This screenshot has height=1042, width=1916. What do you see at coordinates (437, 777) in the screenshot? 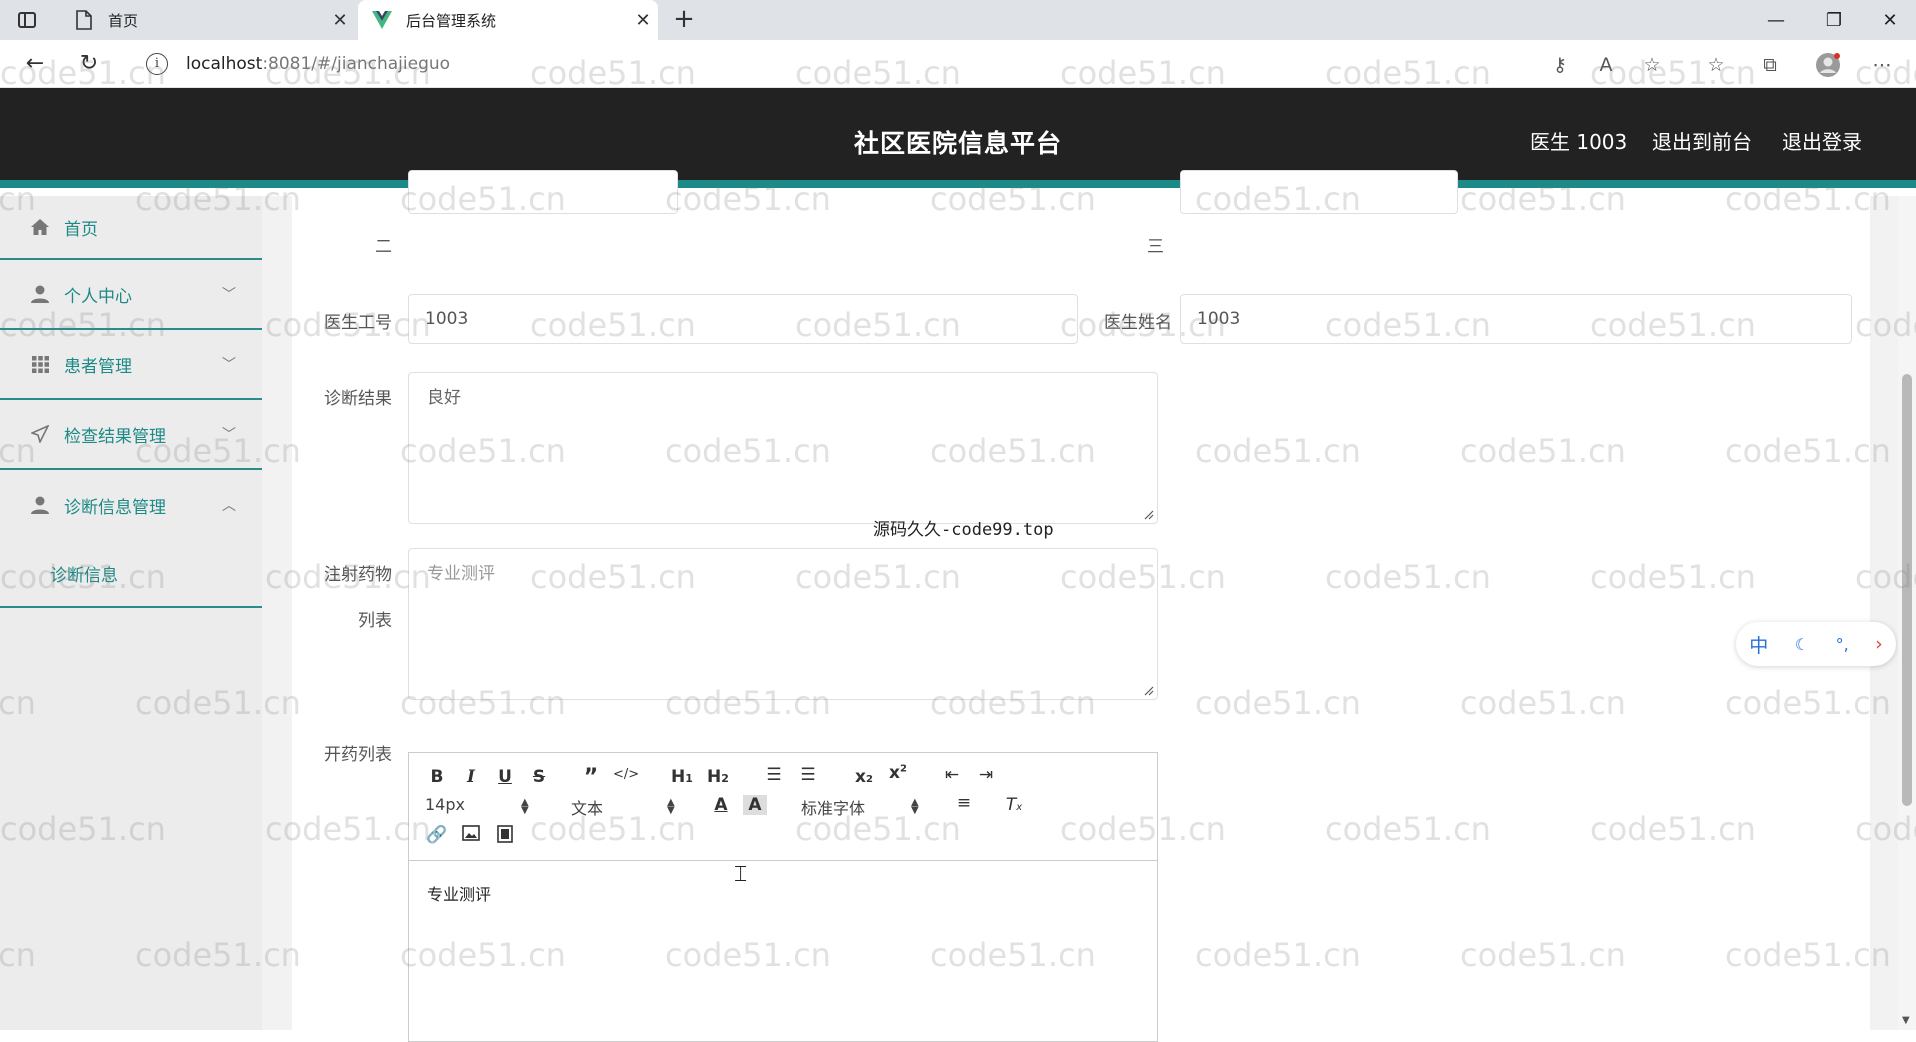
I see `bold-icon: B` at bounding box center [437, 777].